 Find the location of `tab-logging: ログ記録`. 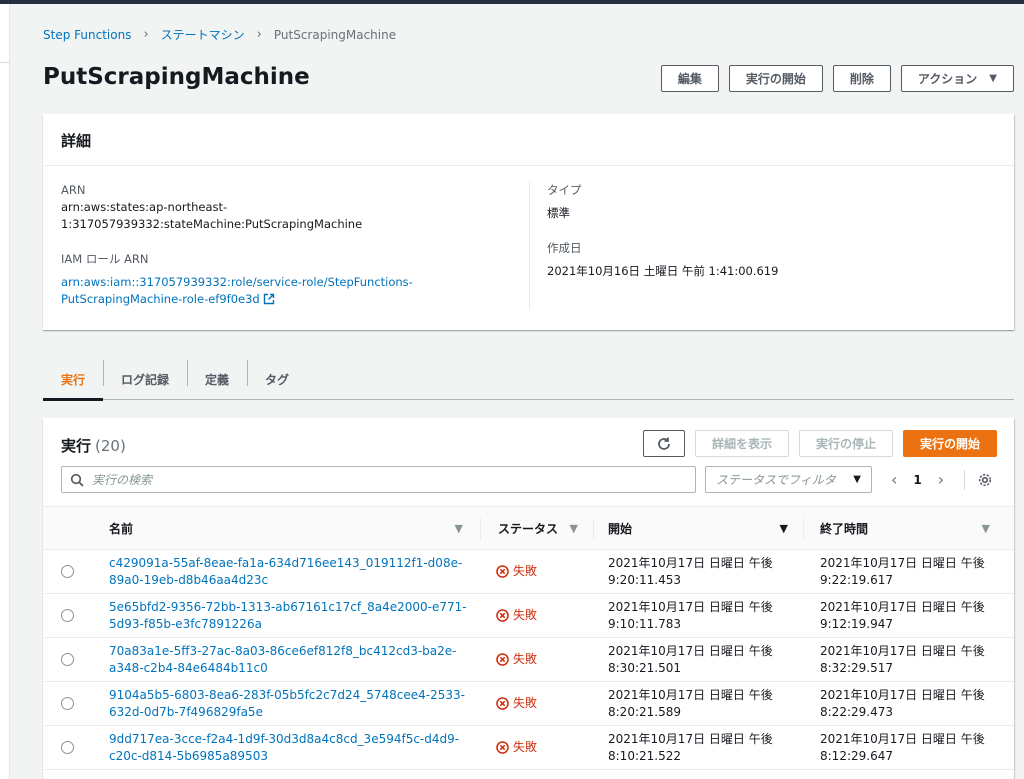

tab-logging: ログ記録 is located at coordinates (145, 379).